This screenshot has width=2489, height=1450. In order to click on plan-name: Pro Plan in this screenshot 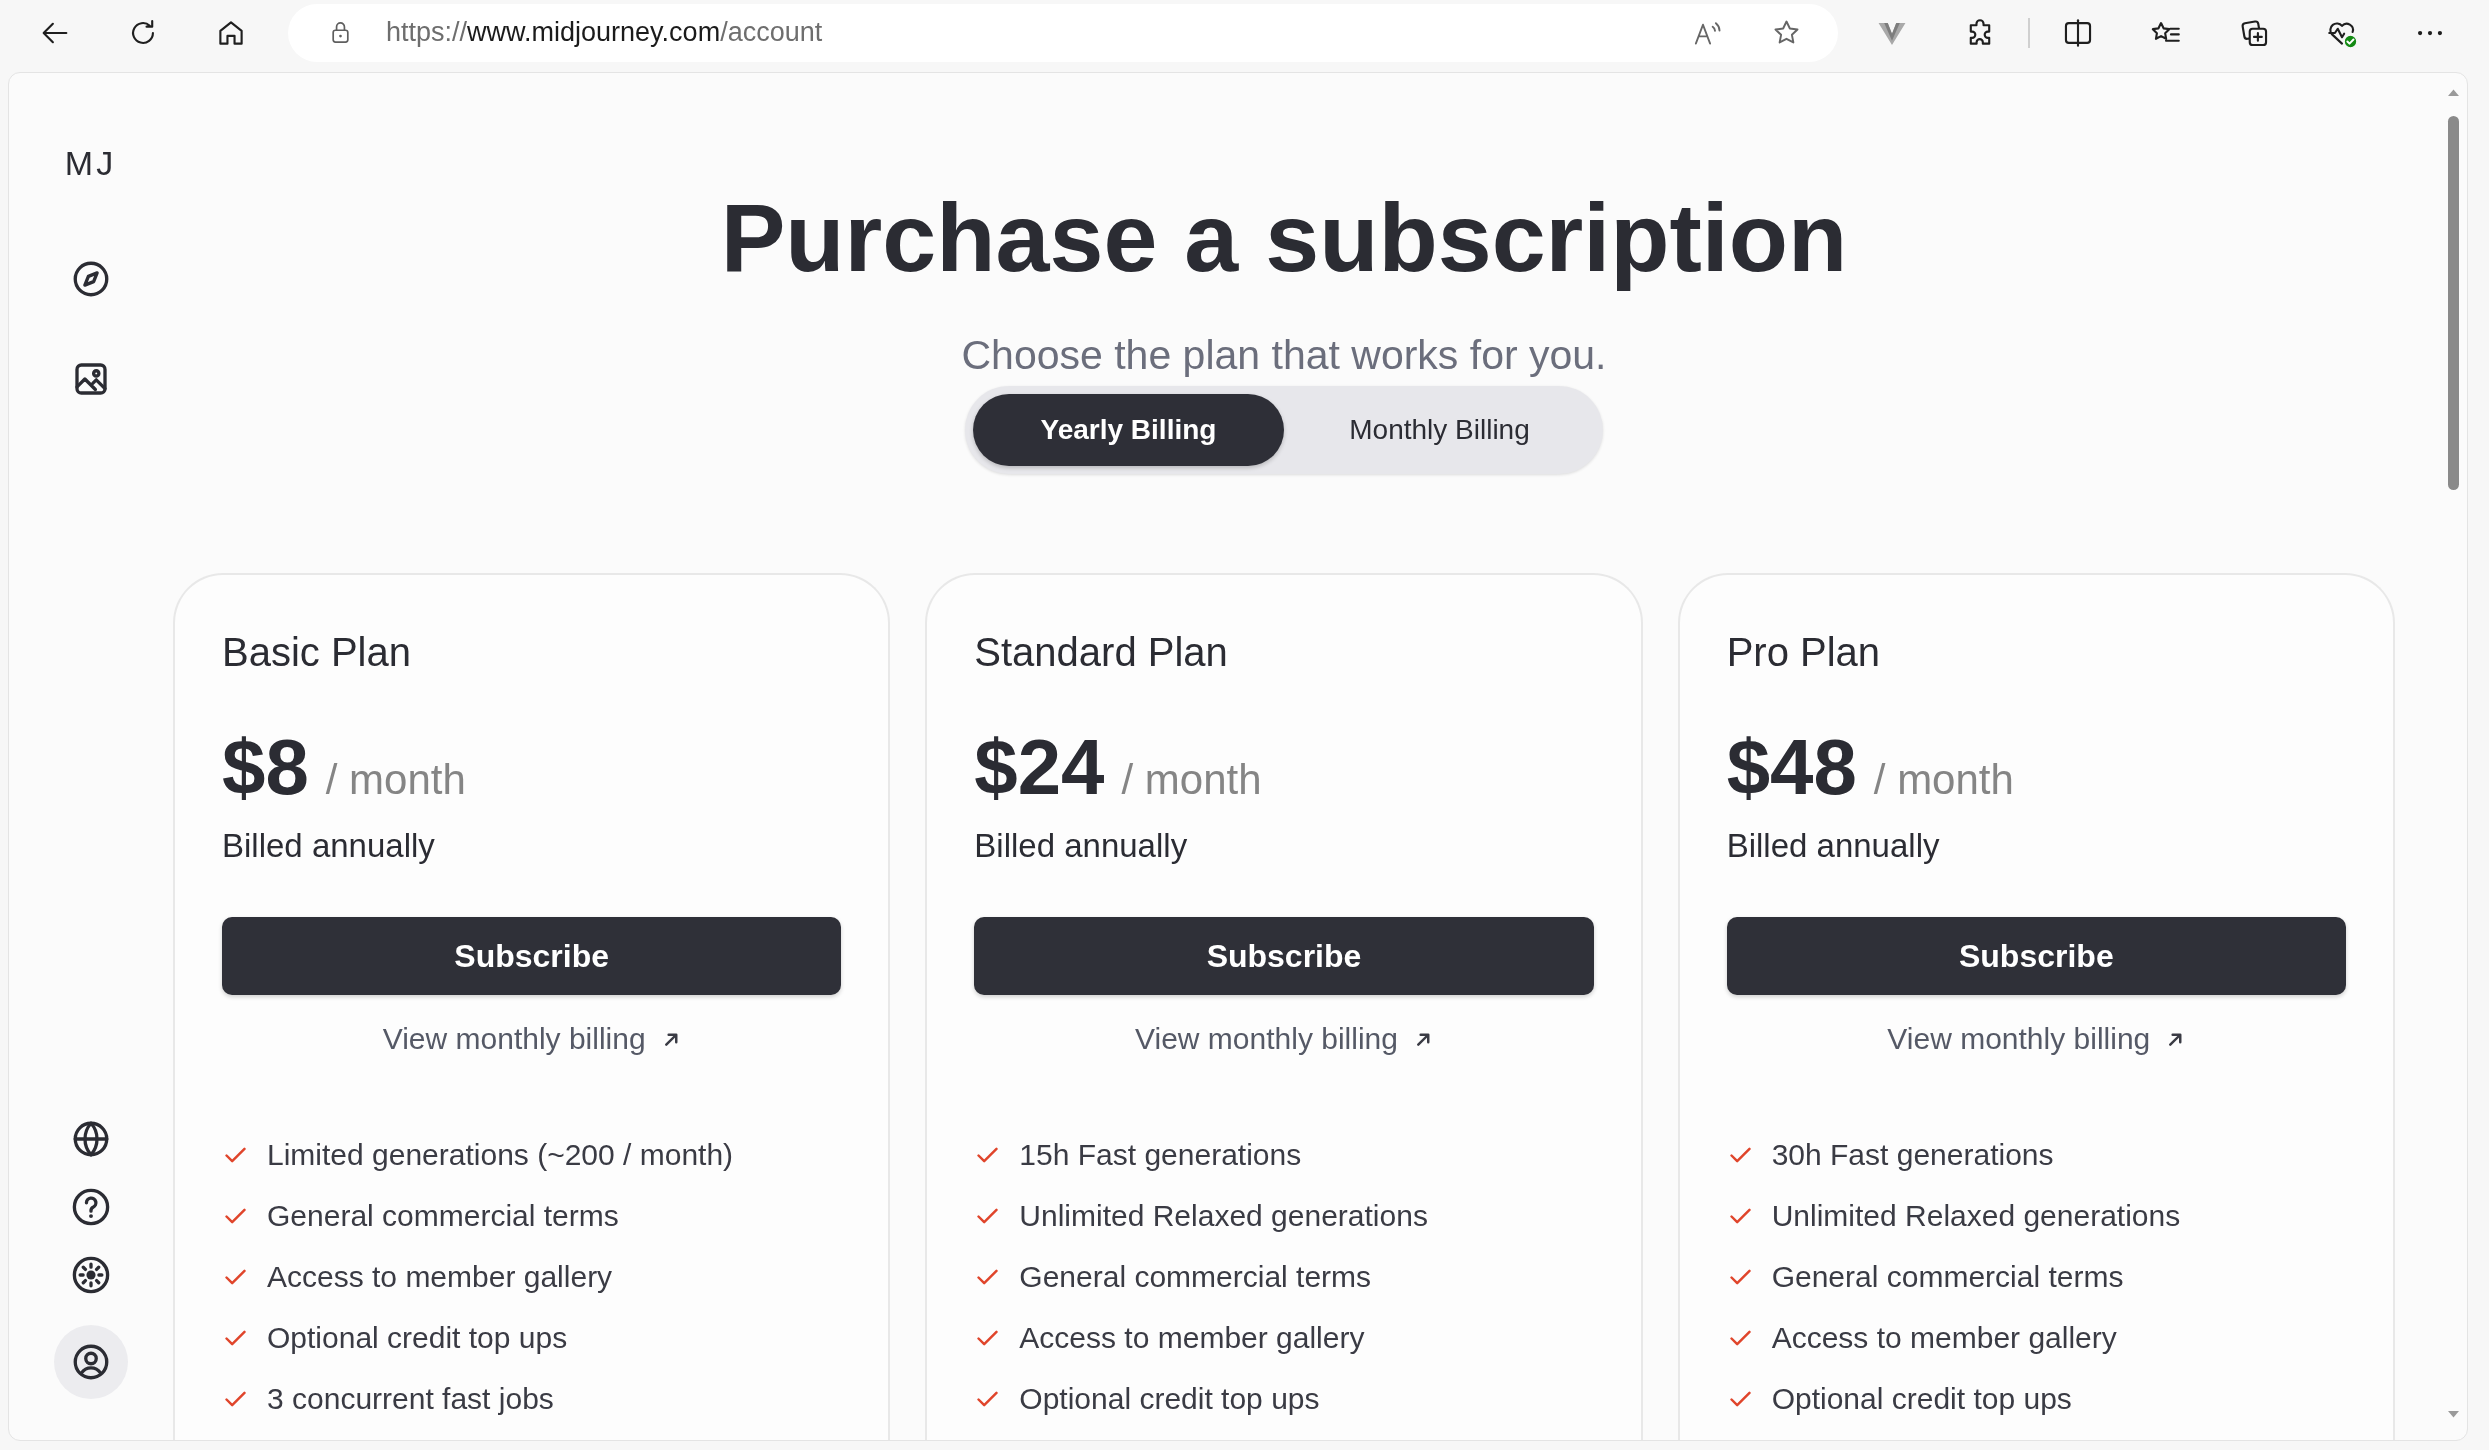, I will do `click(1803, 652)`.